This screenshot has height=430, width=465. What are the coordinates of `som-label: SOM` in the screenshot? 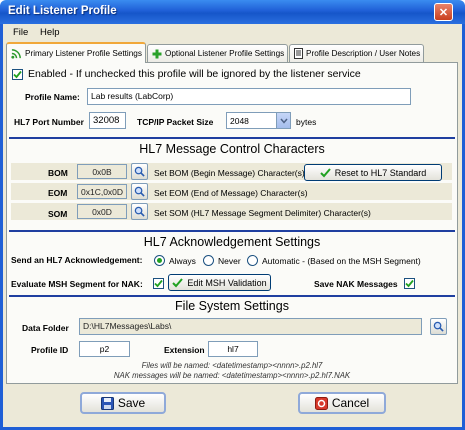 It's located at (58, 214).